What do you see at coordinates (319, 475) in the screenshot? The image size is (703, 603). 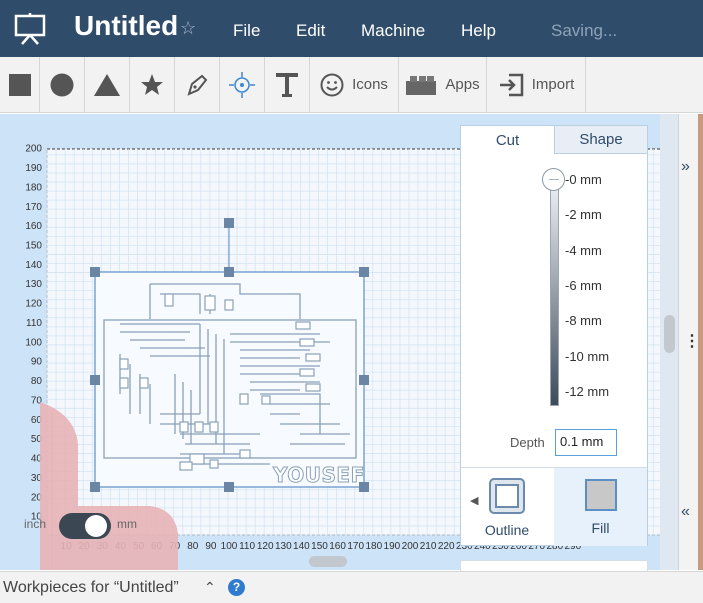 I see `workpiece-text-yousef: YOUSEF` at bounding box center [319, 475].